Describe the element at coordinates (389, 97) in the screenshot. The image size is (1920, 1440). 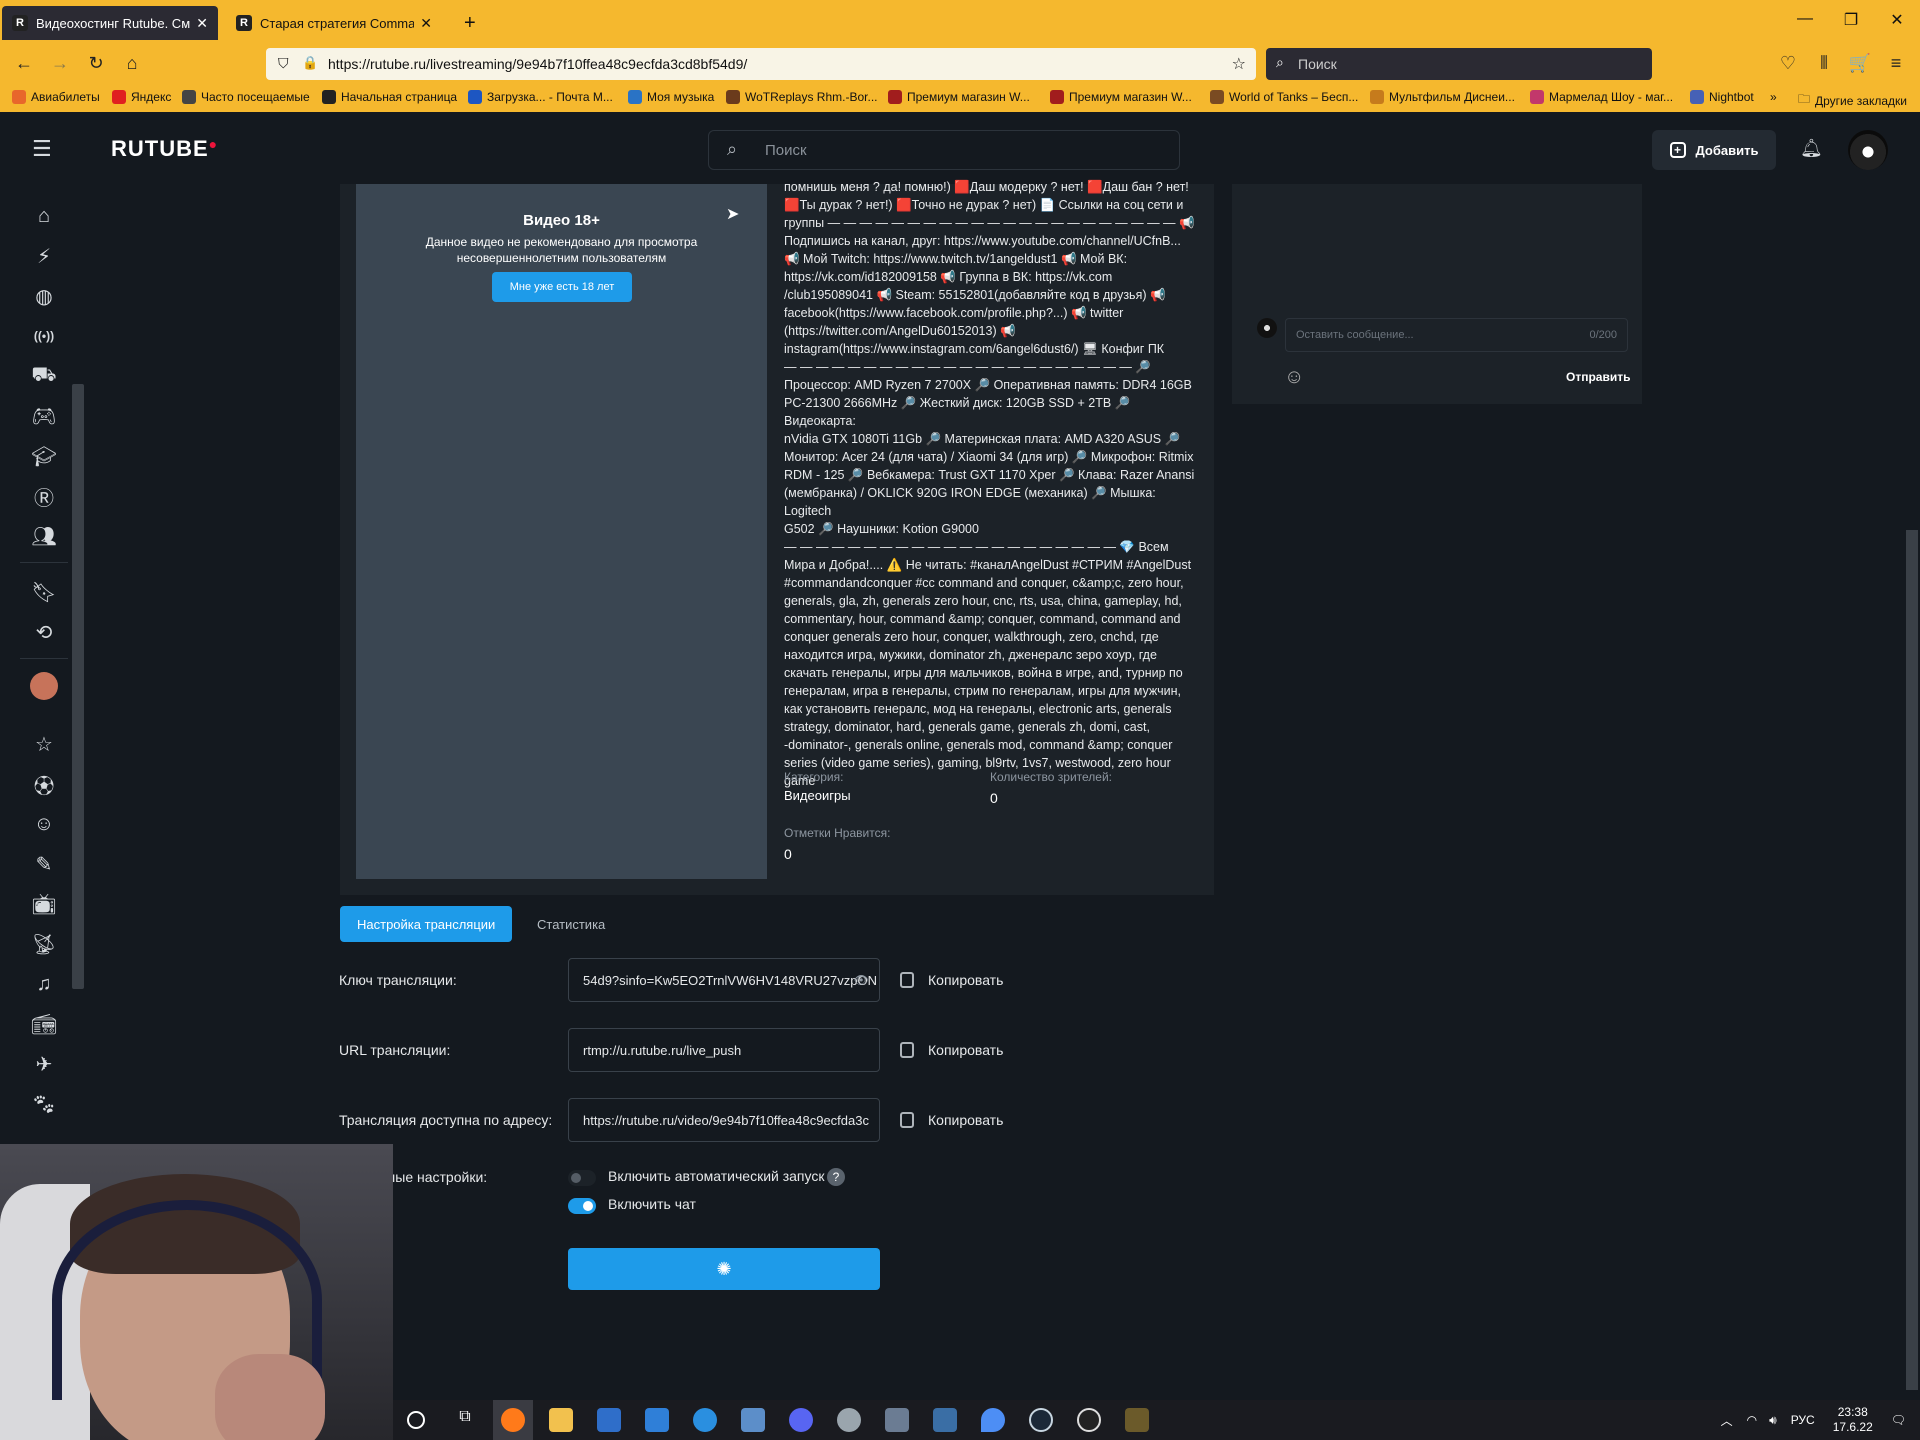
I see `bookmark-item: Начальная страница` at that location.